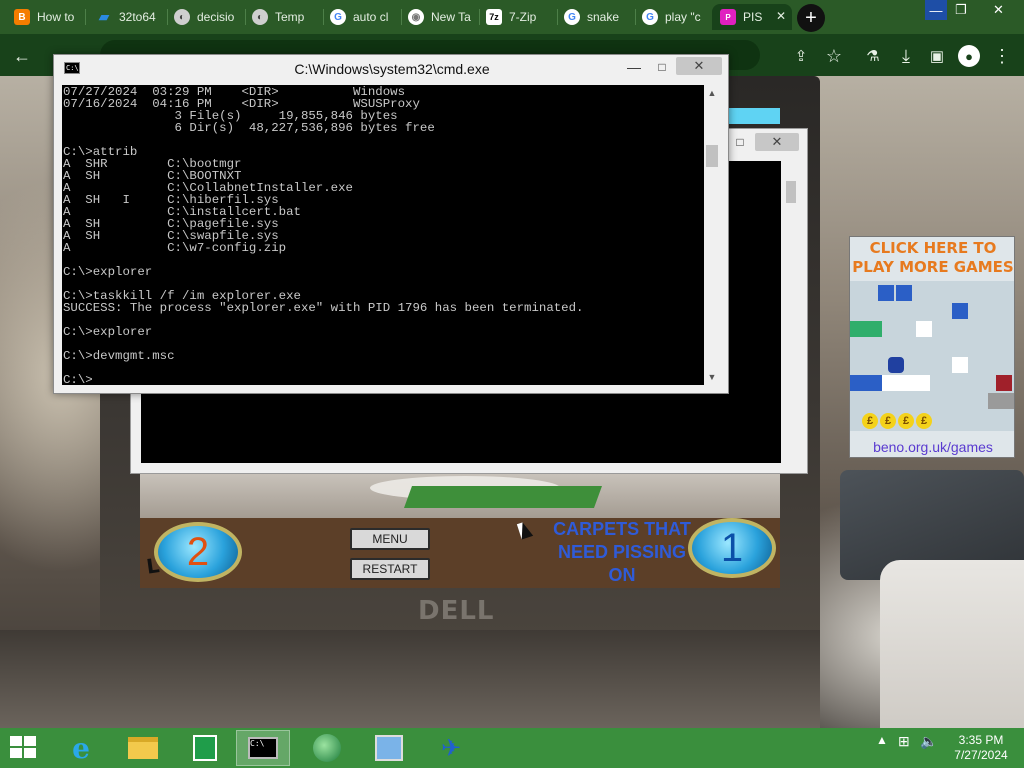 This screenshot has width=1024, height=768. I want to click on window-minimize-button: —, so click(936, 10).